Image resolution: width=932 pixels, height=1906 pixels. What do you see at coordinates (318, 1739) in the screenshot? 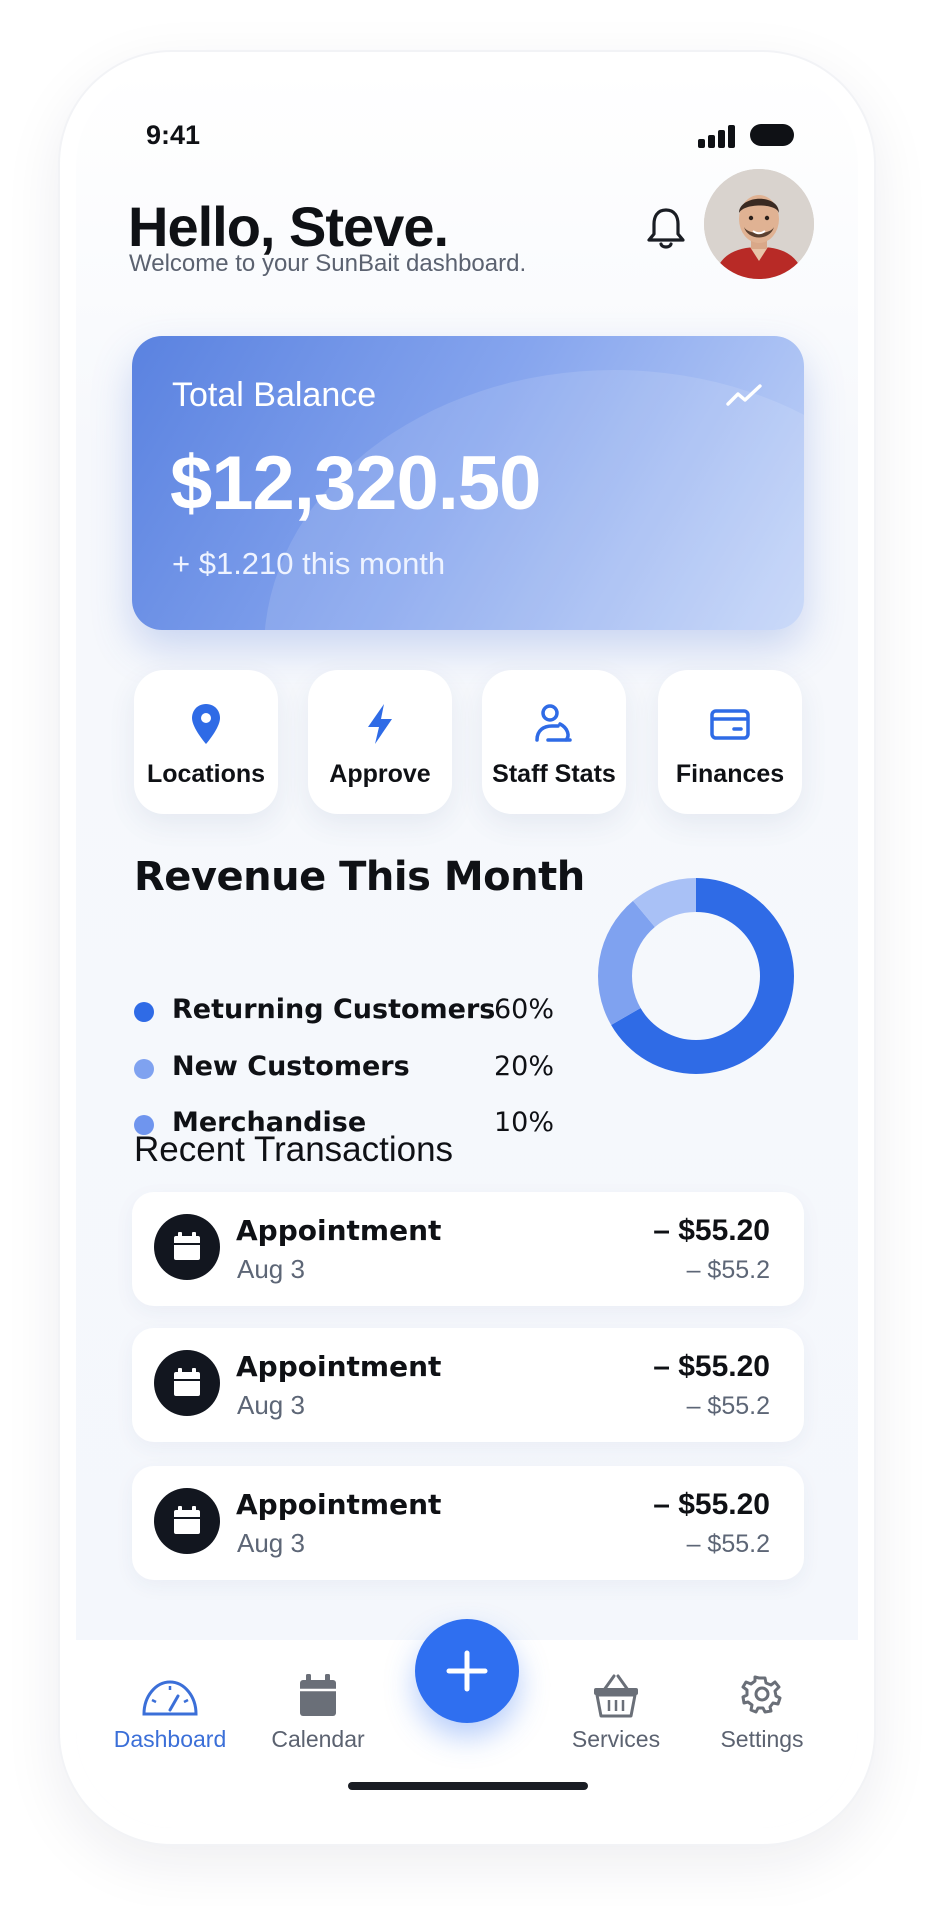
I see `nav-label: Calendar` at bounding box center [318, 1739].